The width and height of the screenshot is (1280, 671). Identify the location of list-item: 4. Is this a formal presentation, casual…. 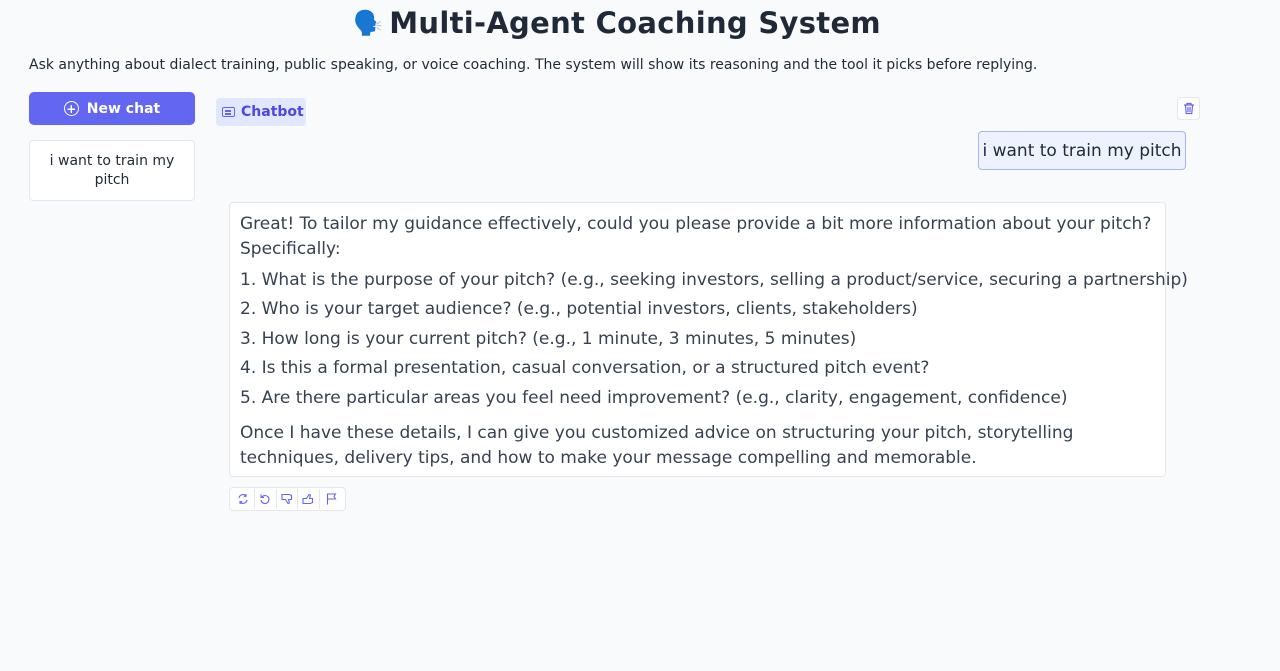
(585, 368).